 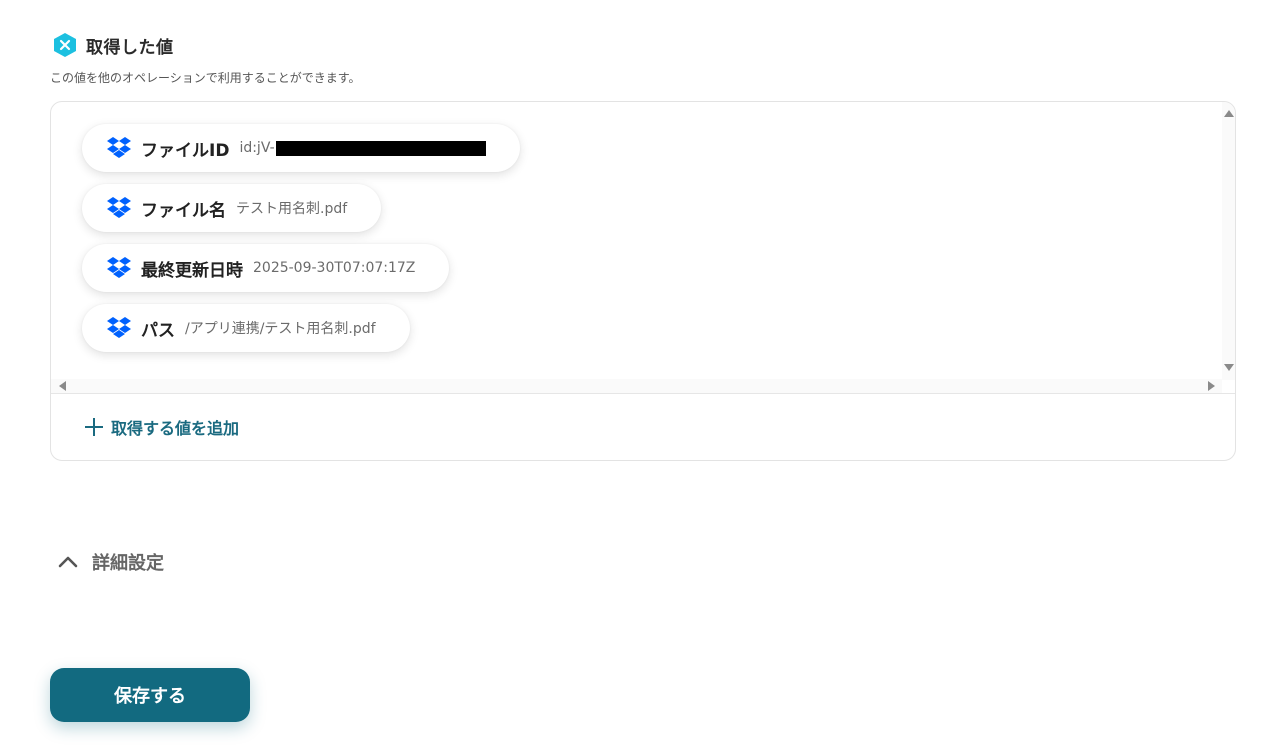 I want to click on yoom-x-icon, so click(x=65, y=45).